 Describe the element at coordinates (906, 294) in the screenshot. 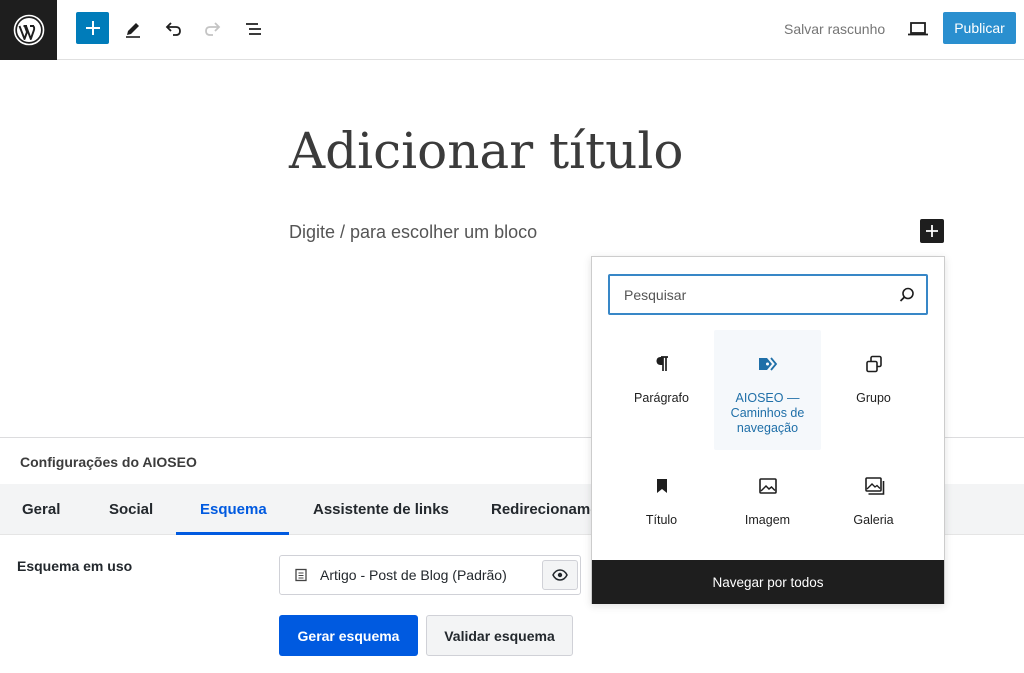

I see `search-icon` at that location.